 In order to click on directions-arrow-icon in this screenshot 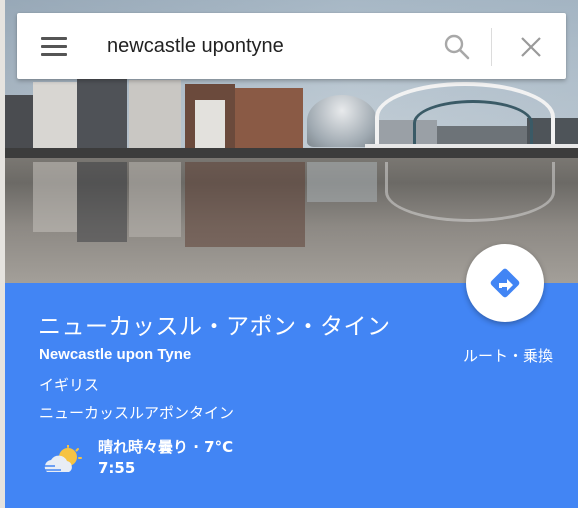, I will do `click(505, 283)`.